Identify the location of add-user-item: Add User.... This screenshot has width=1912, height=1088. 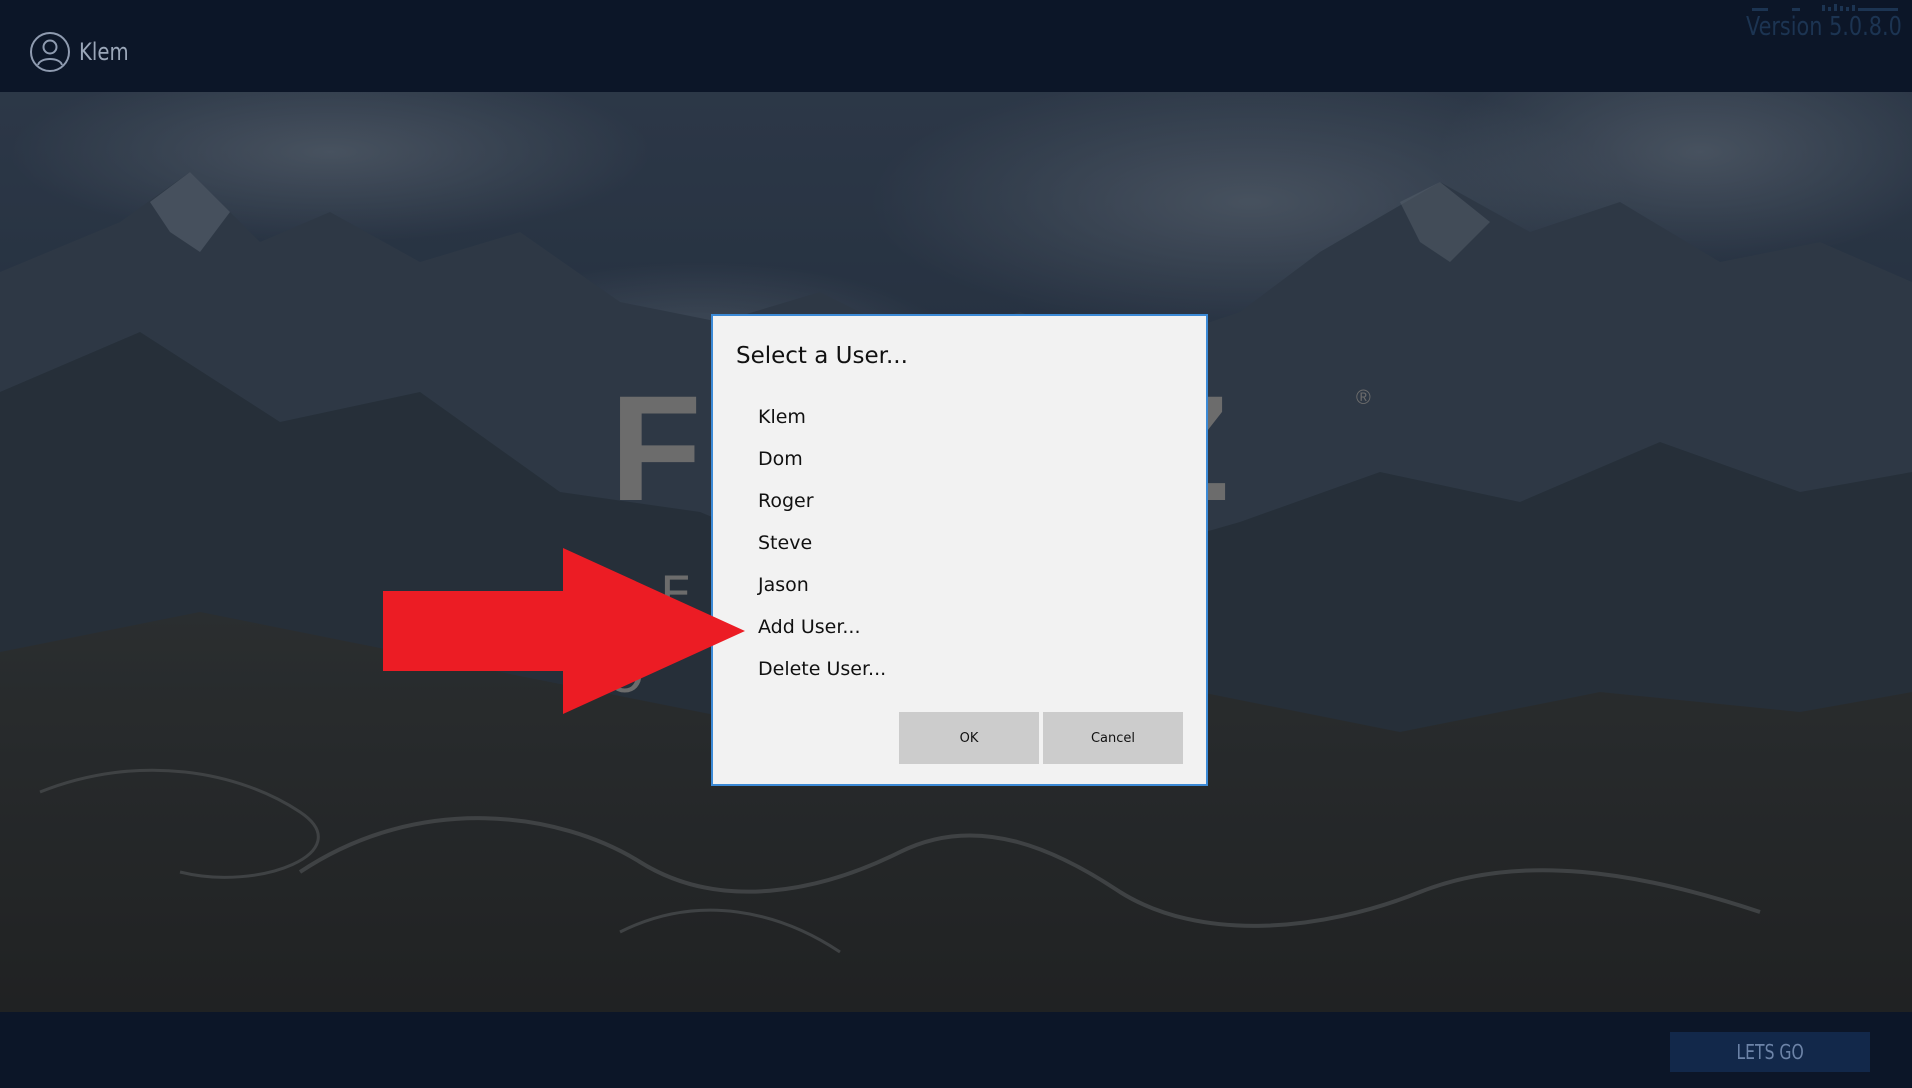
(959, 627).